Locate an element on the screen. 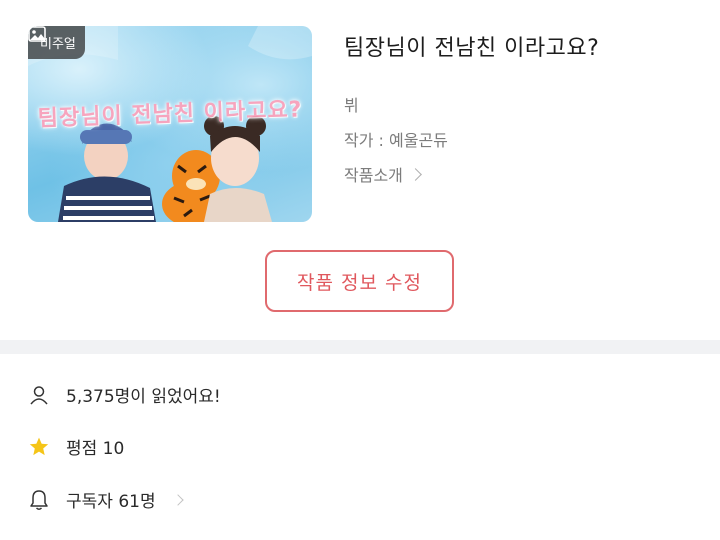  work-author: 작가 : 예울곤듀 is located at coordinates (396, 139).